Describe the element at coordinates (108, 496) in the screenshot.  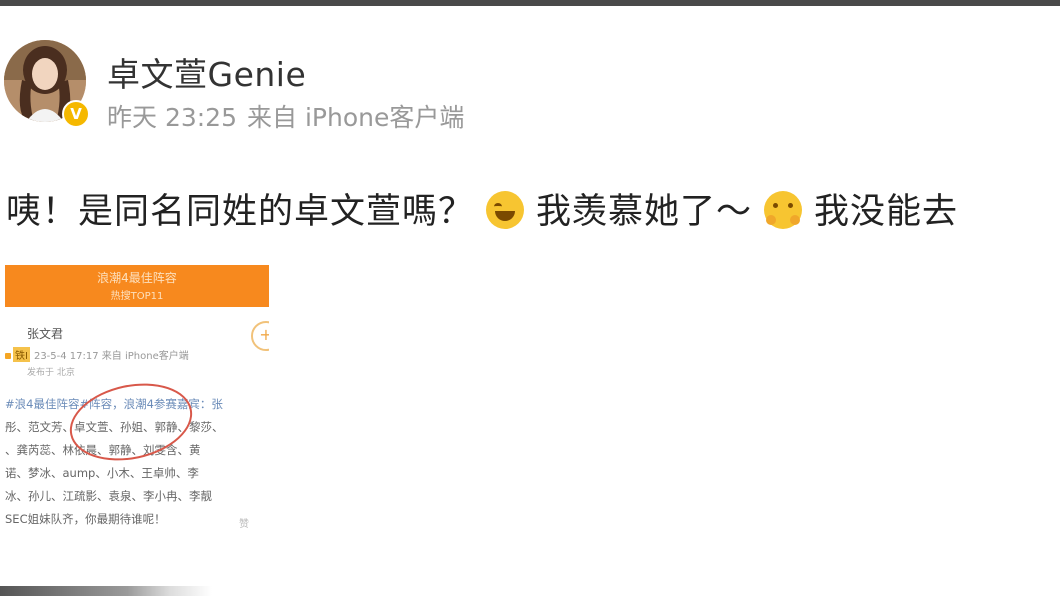
I see `embedded-body-line: 冰、孙儿、江疏影、袁泉、李小冉、李靓` at that location.